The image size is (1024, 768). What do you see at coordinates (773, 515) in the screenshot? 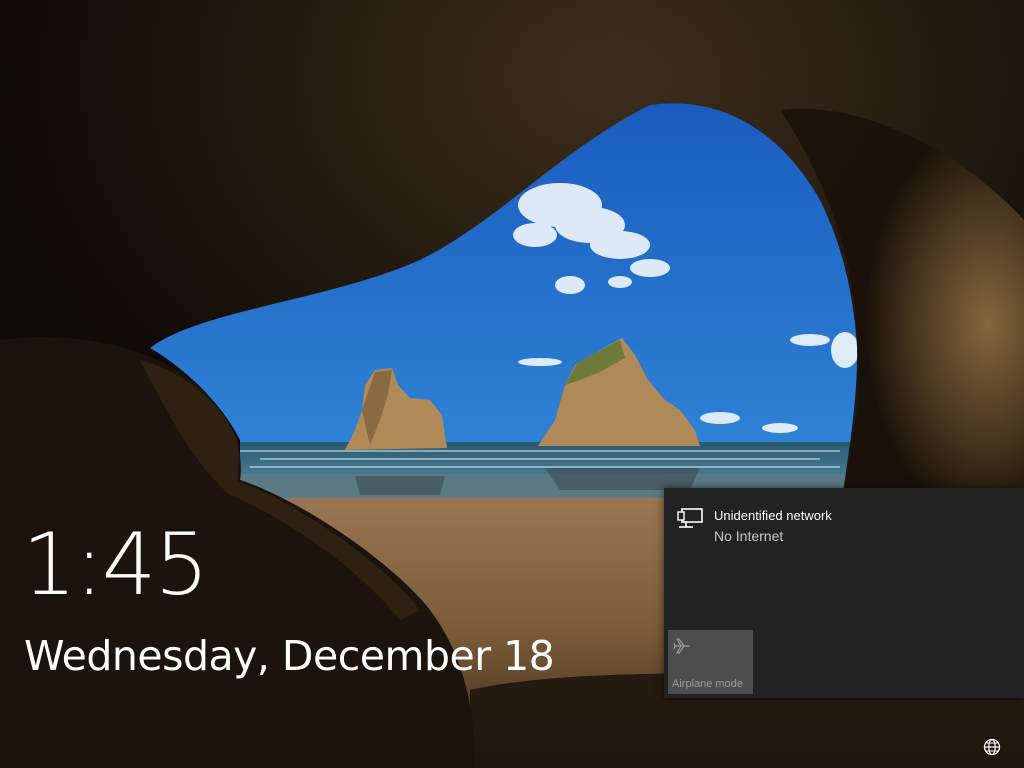
I see `network-name: Unidentified network` at bounding box center [773, 515].